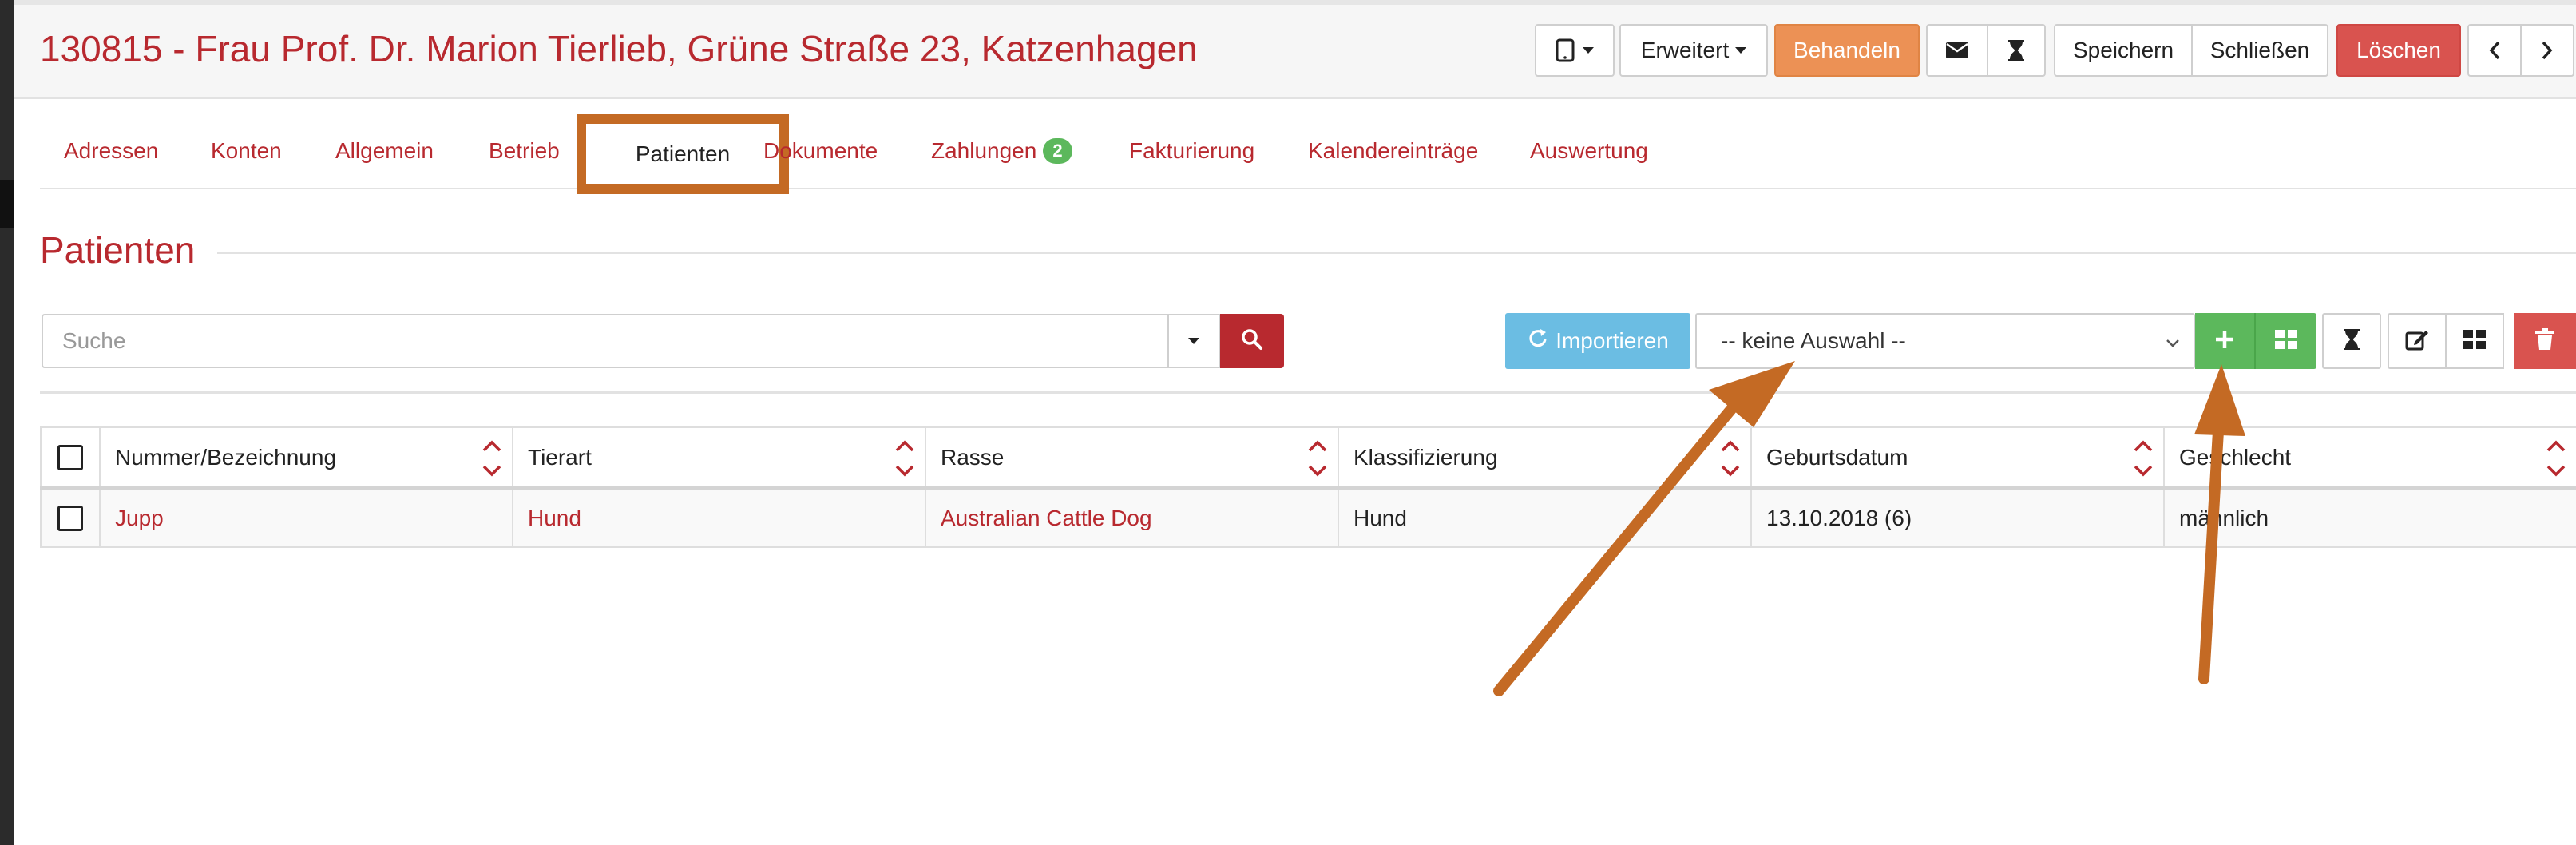 The width and height of the screenshot is (2576, 845). What do you see at coordinates (247, 150) in the screenshot?
I see `tab-accounts: Konten` at bounding box center [247, 150].